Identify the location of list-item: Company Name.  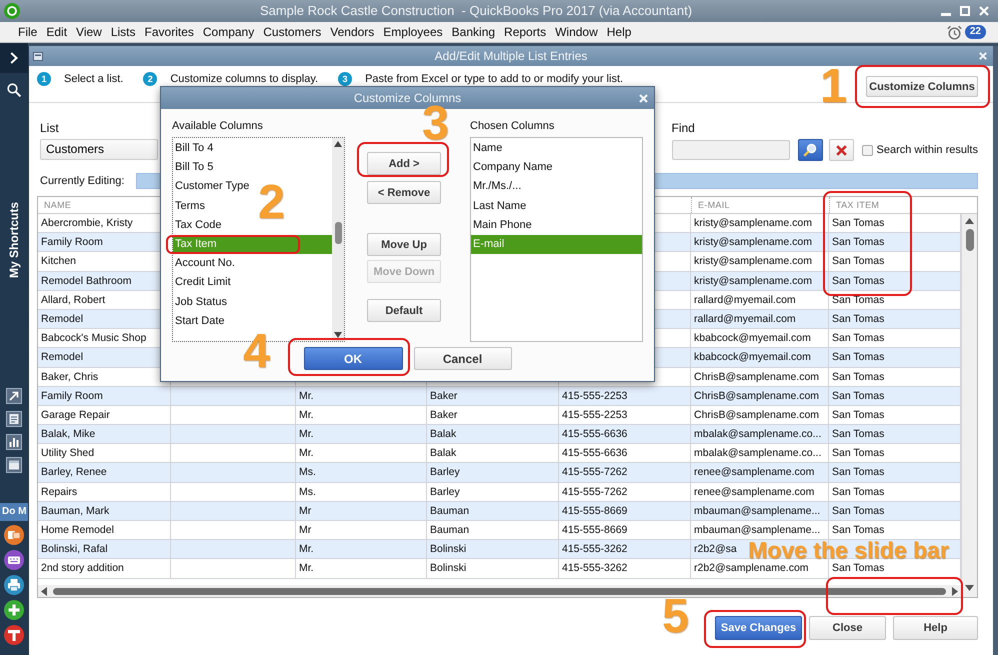
(512, 168).